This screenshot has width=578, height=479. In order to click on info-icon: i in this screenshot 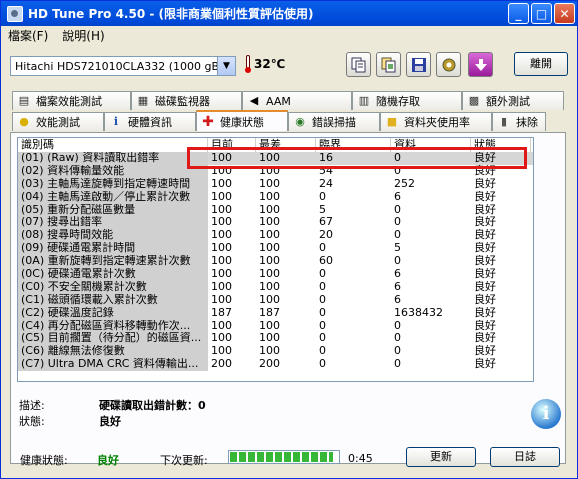, I will do `click(546, 414)`.